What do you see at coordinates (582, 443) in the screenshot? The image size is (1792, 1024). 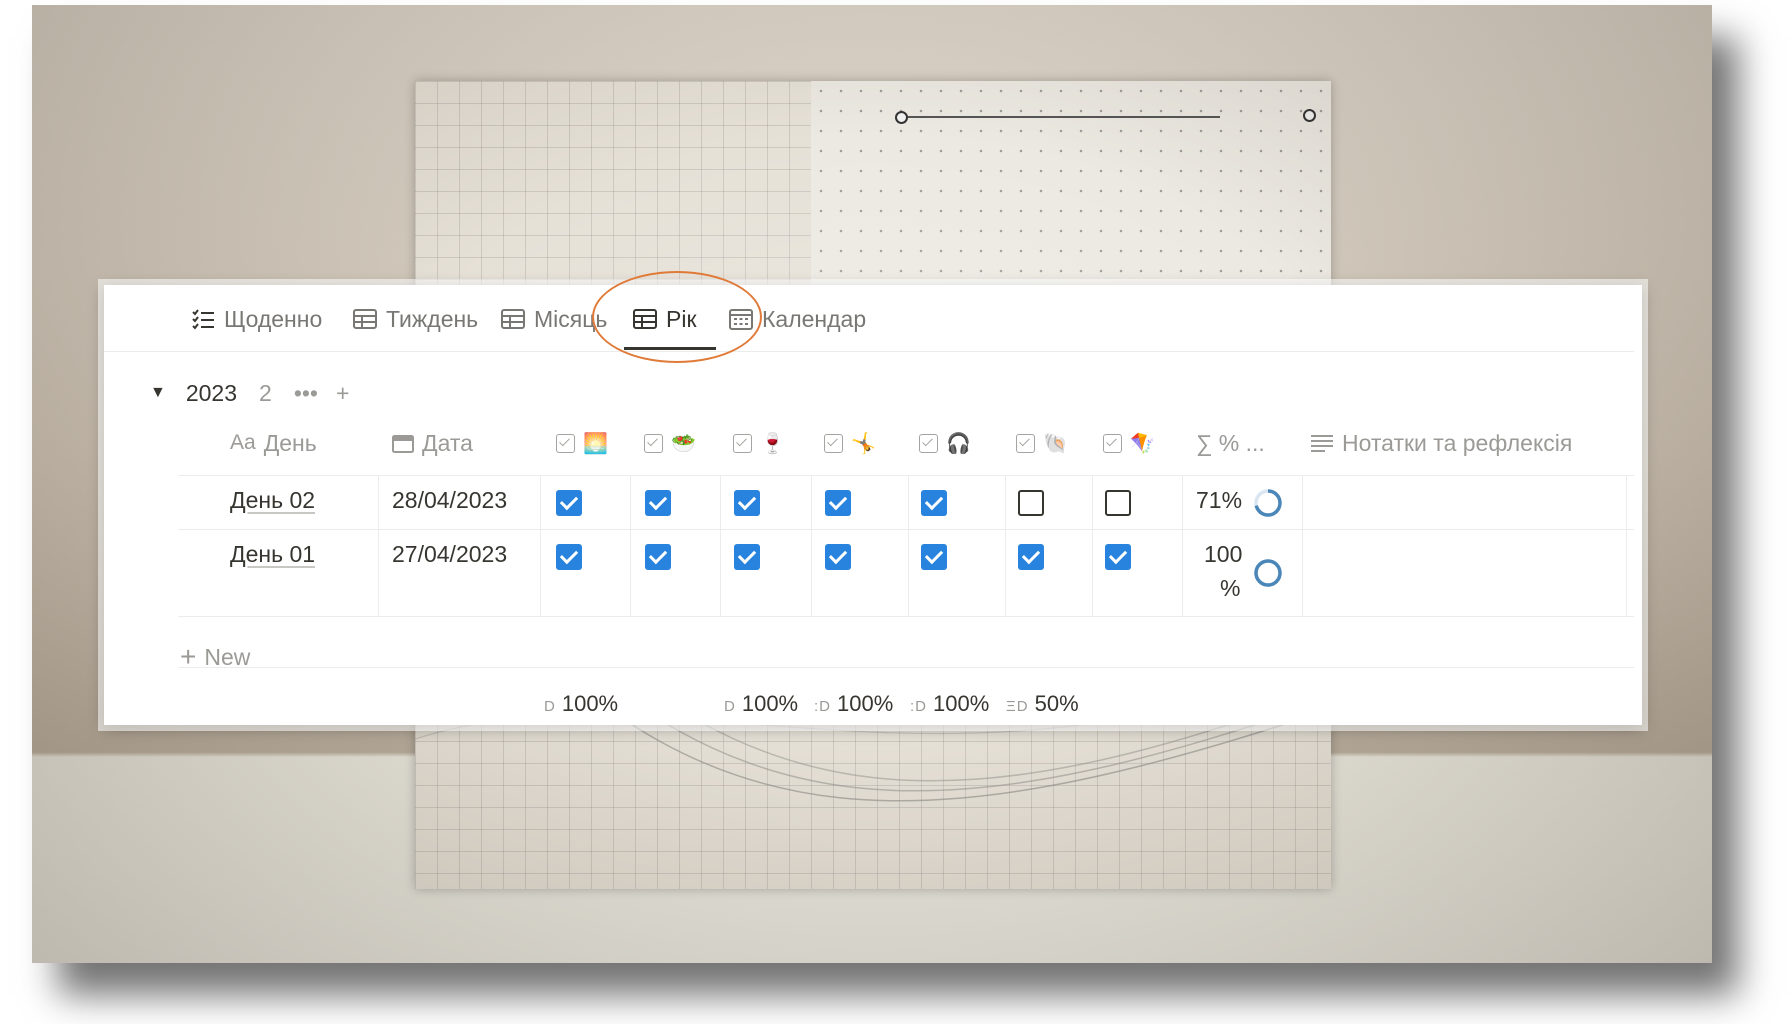 I see `column-header-habit-1: 🌅` at bounding box center [582, 443].